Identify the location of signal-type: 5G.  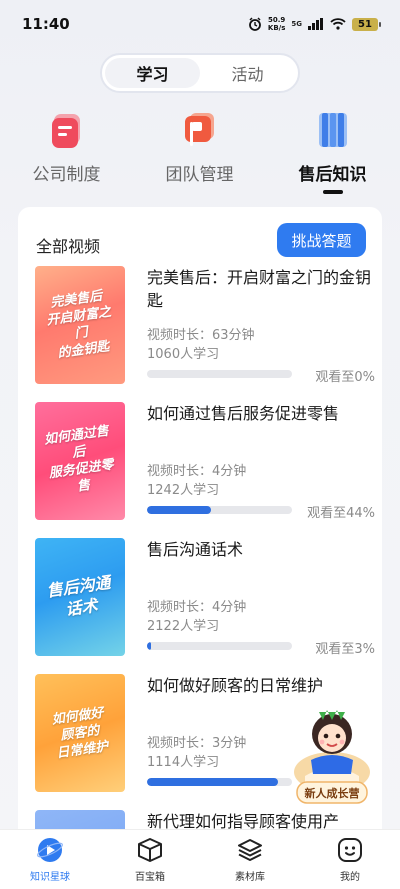
(296, 24).